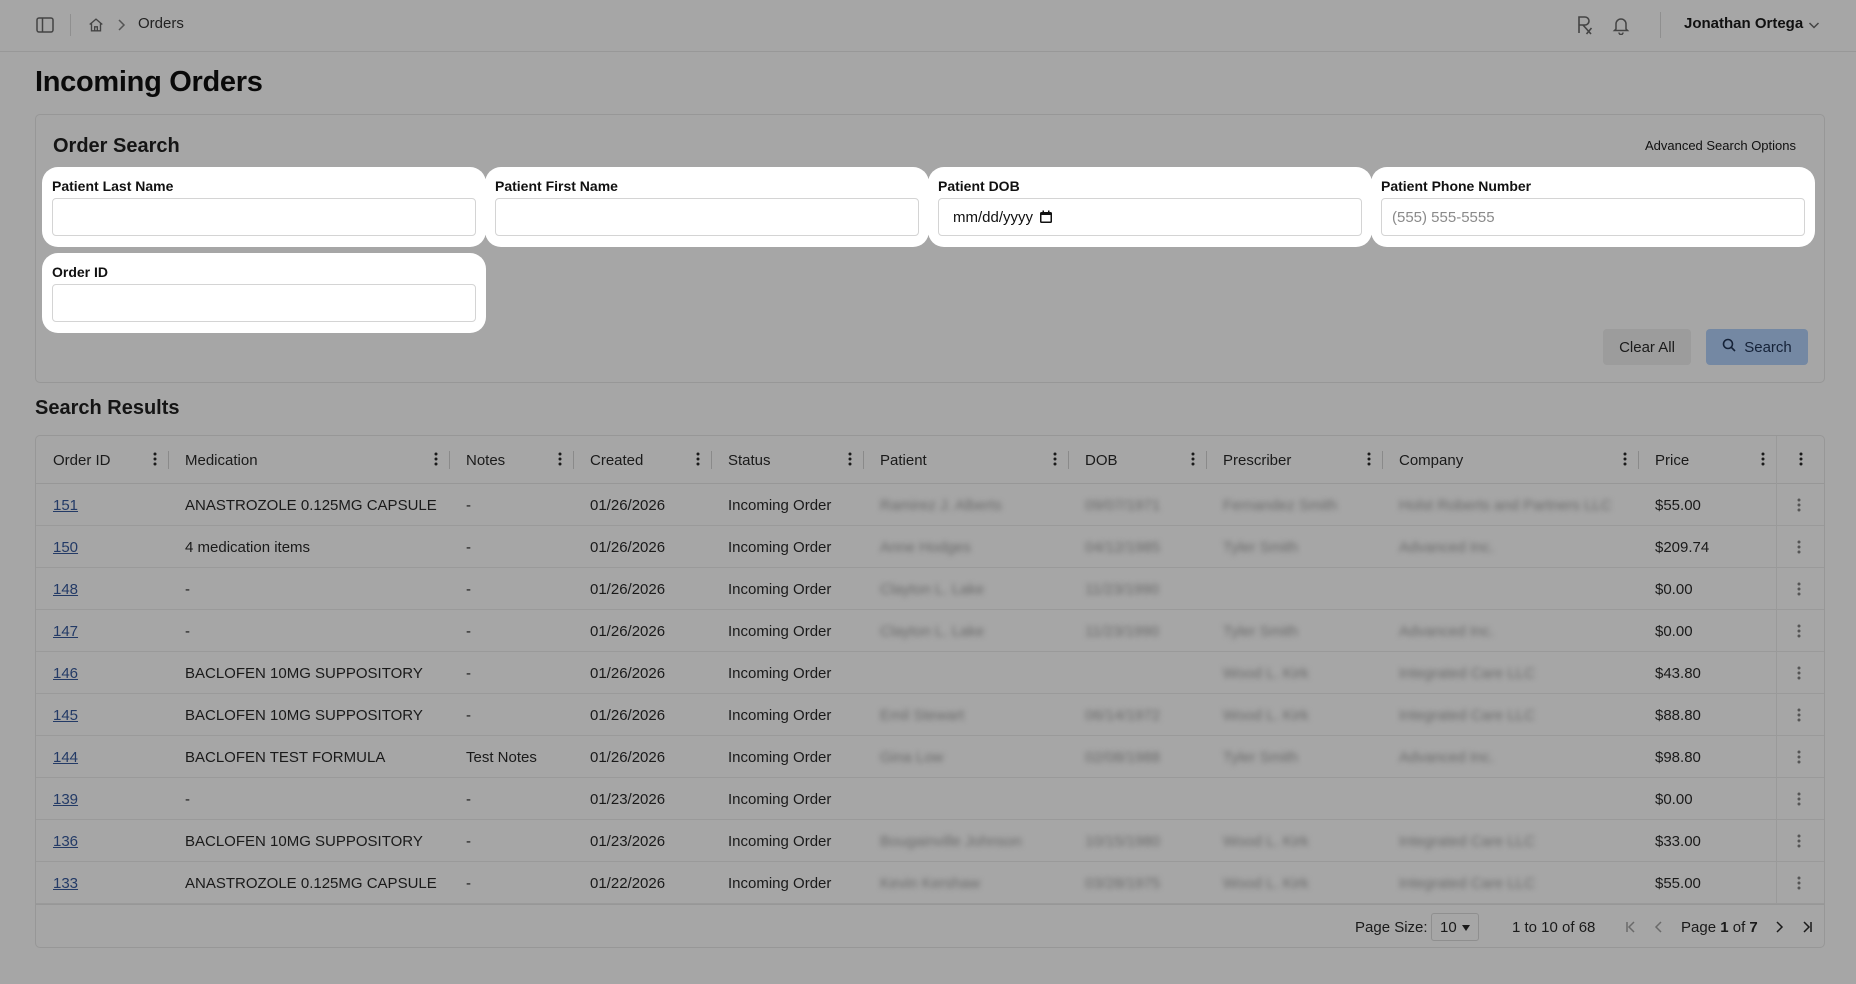  What do you see at coordinates (1455, 927) in the screenshot?
I see `page-size-select: 10` at bounding box center [1455, 927].